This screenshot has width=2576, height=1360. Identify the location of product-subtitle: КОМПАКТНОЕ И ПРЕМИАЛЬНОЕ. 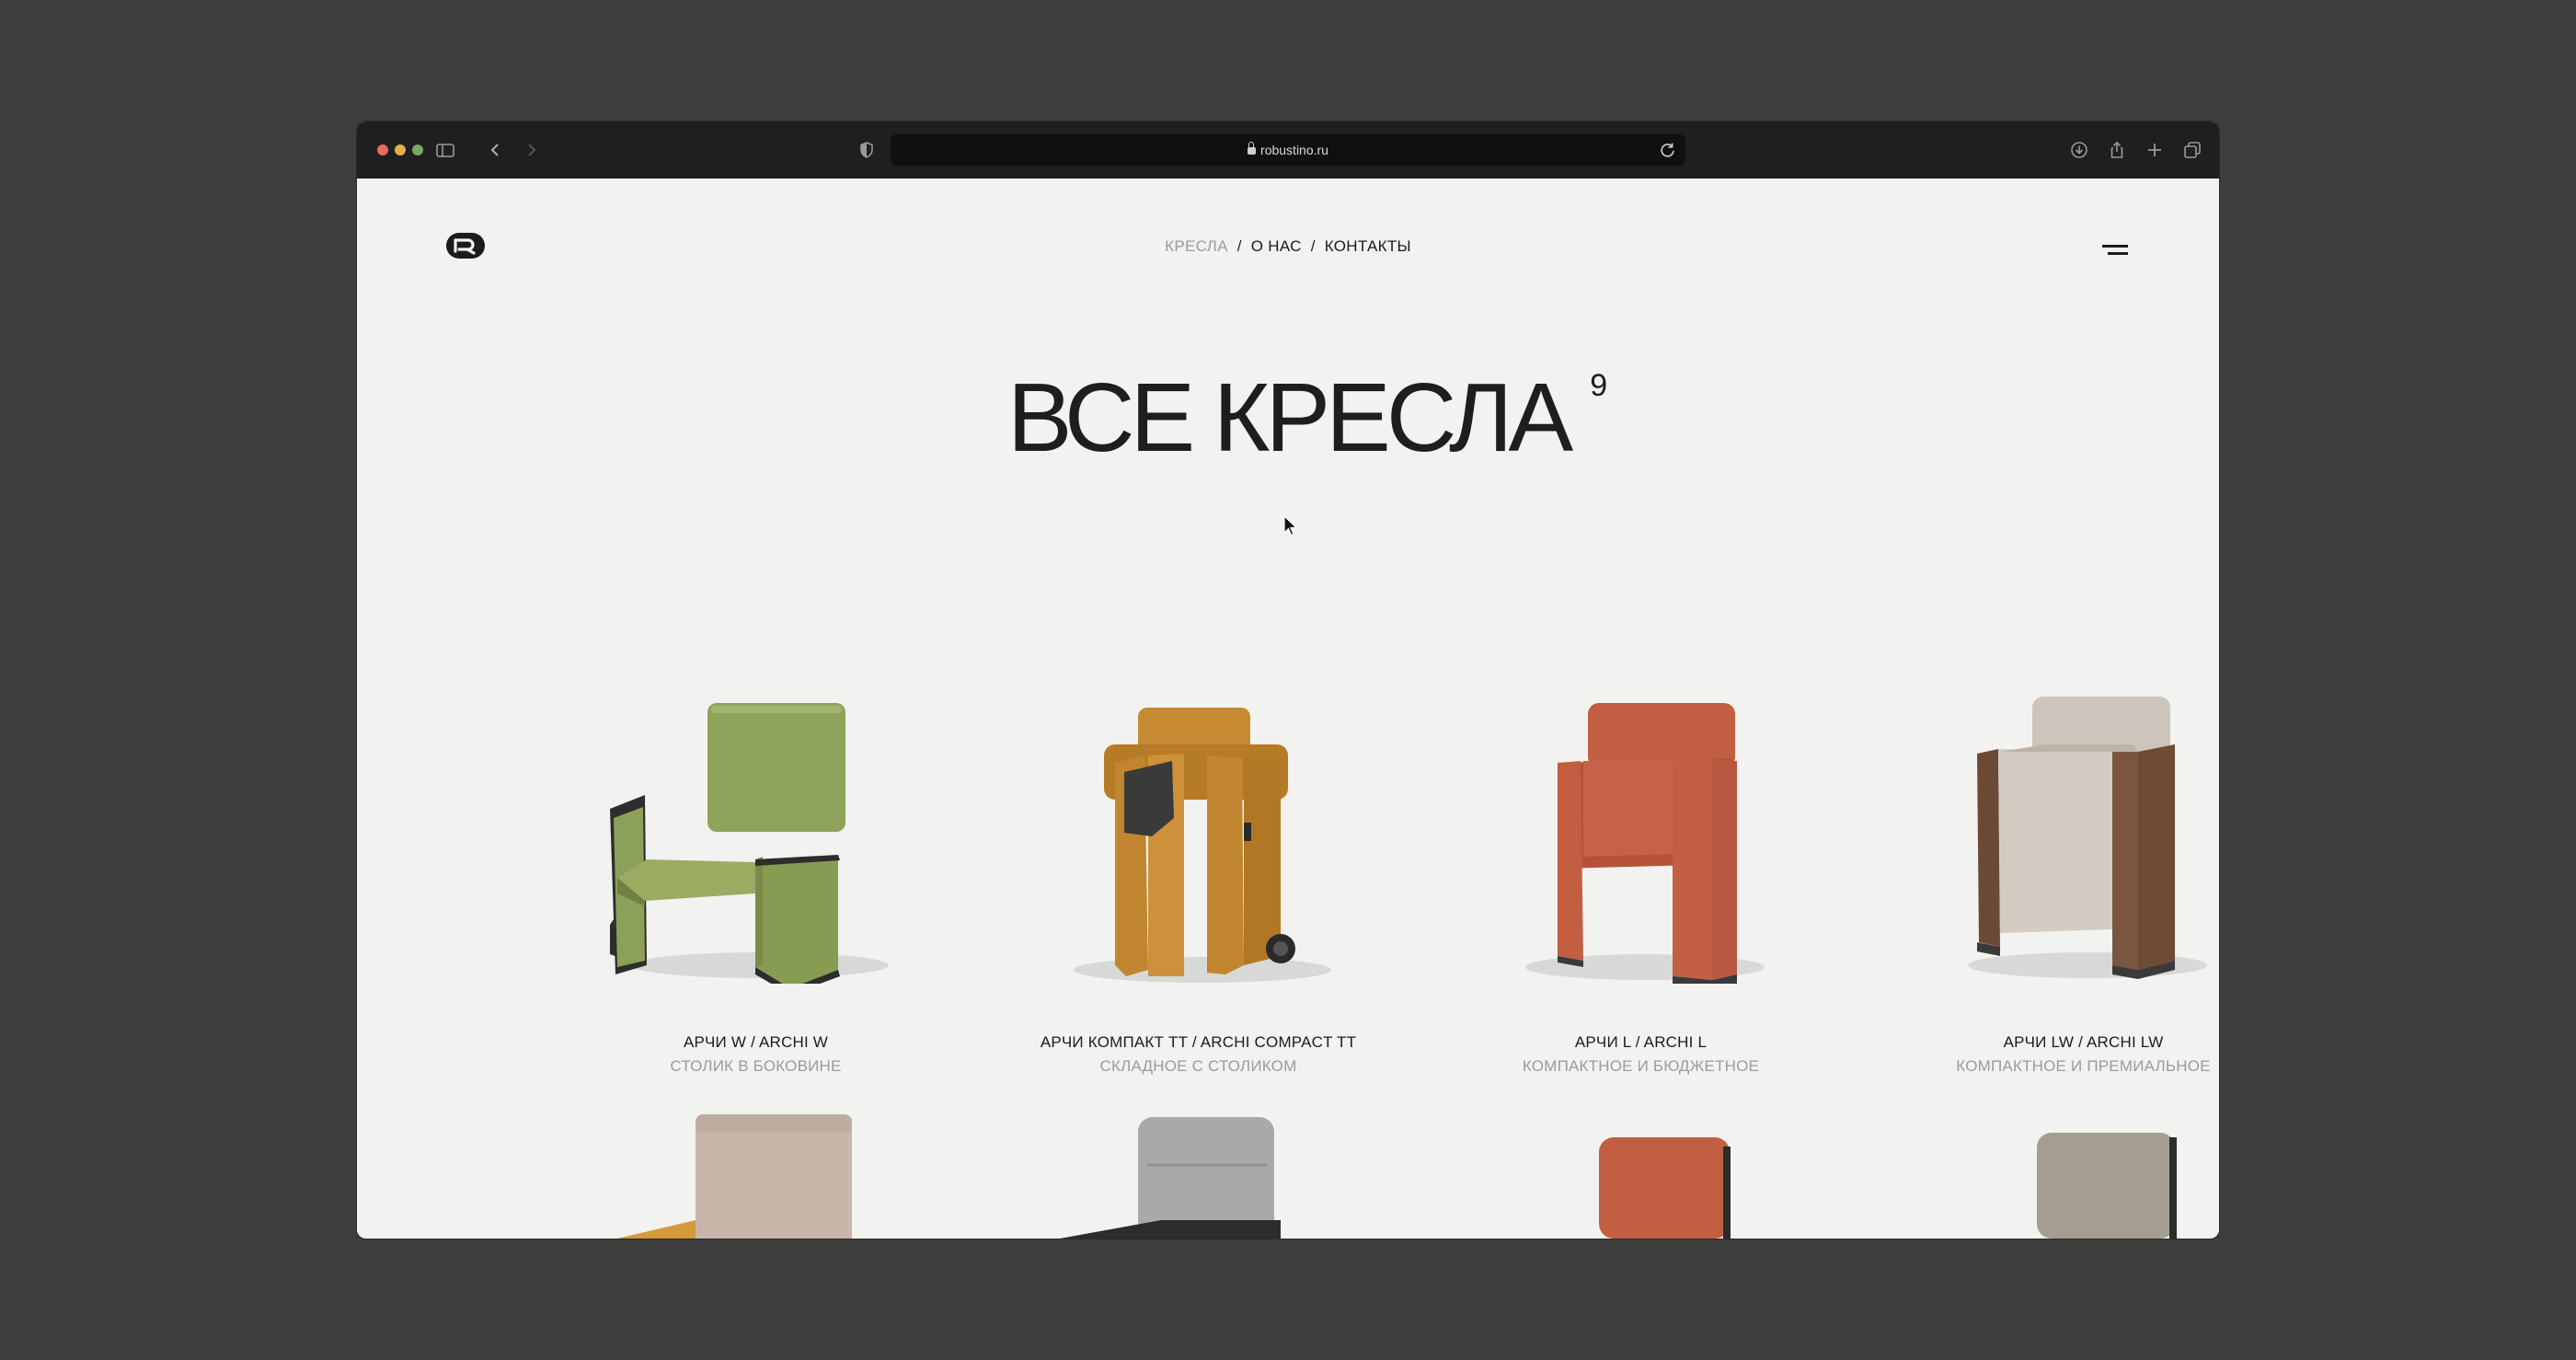
(2083, 1066).